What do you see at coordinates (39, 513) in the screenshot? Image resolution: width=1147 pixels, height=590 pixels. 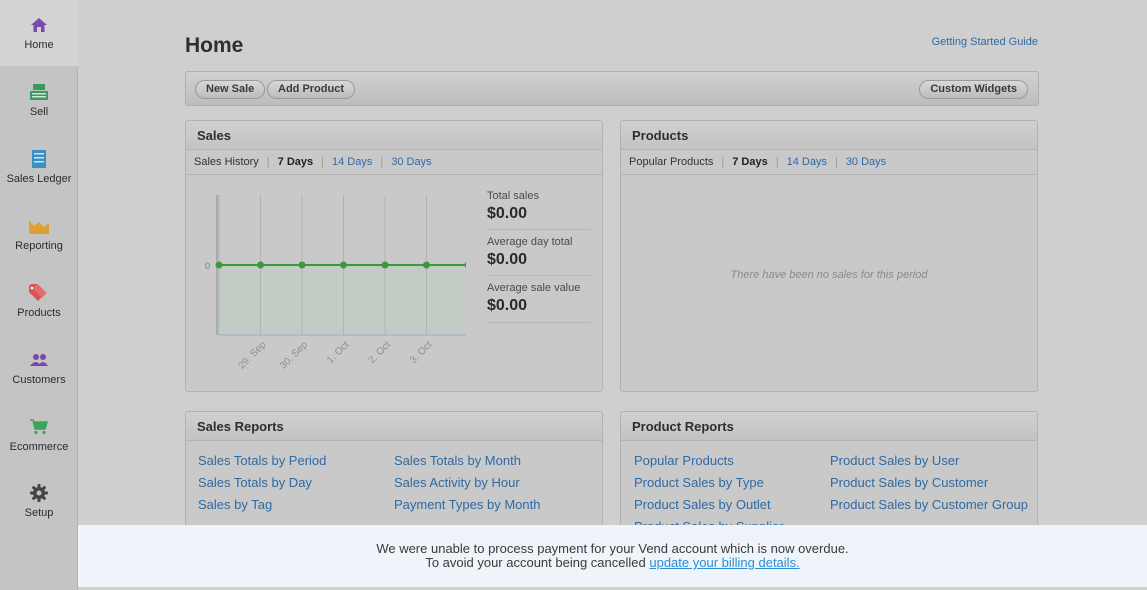 I see `sidebar-item-label: Setup` at bounding box center [39, 513].